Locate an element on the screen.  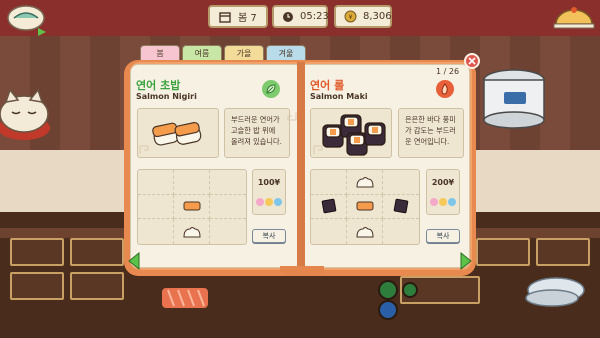
close-button is located at coordinates (472, 61).